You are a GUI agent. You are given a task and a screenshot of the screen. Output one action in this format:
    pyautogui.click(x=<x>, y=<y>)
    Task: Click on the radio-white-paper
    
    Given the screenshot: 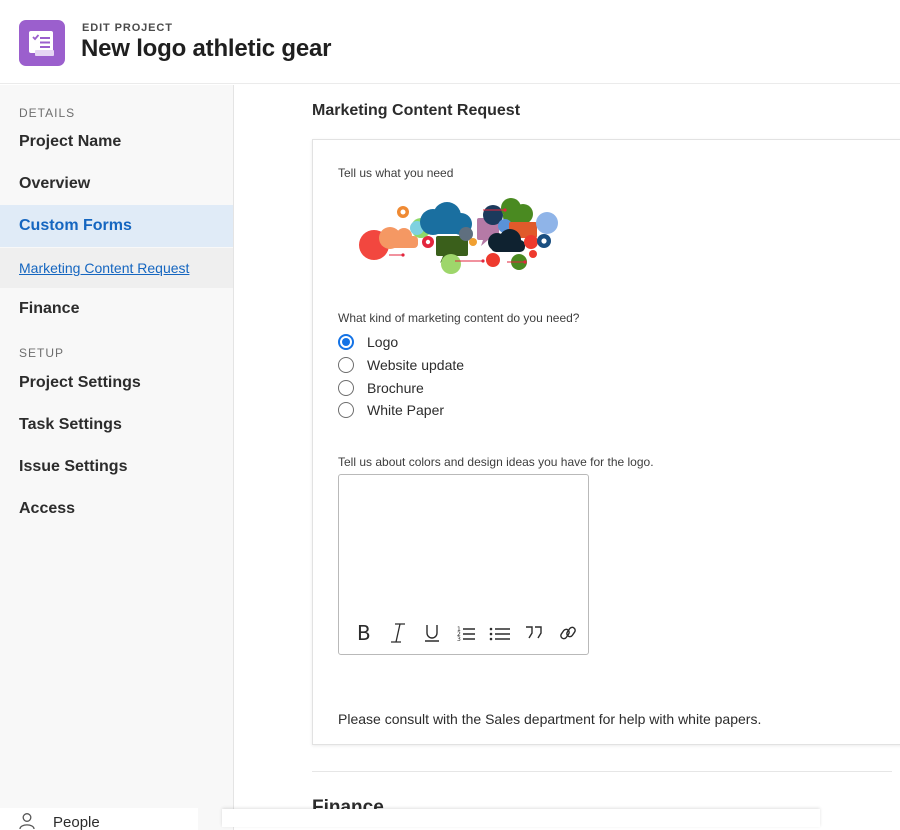 What is the action you would take?
    pyautogui.click(x=346, y=410)
    